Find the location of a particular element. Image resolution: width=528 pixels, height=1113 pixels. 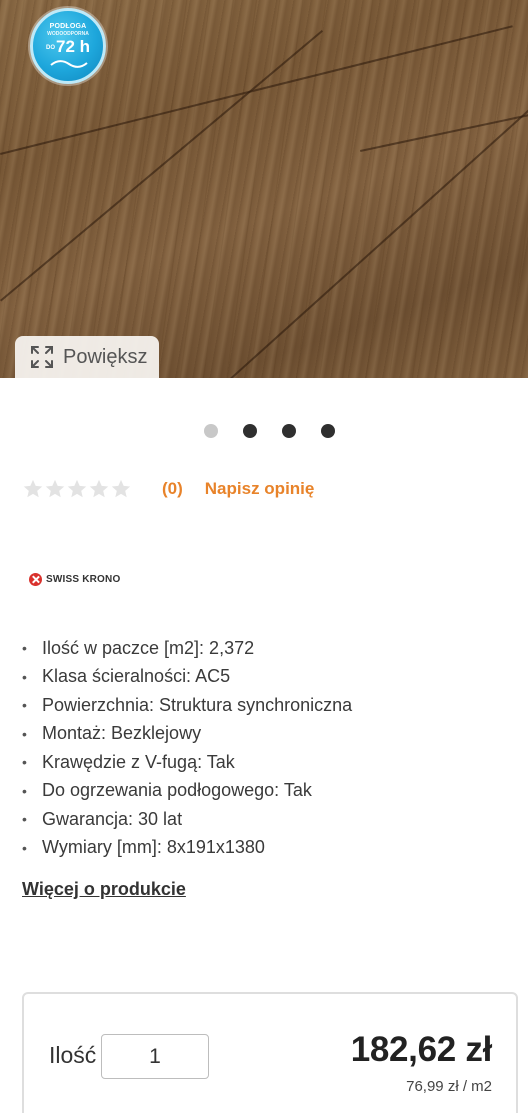

write-review-link: Napisz opinię is located at coordinates (260, 489).